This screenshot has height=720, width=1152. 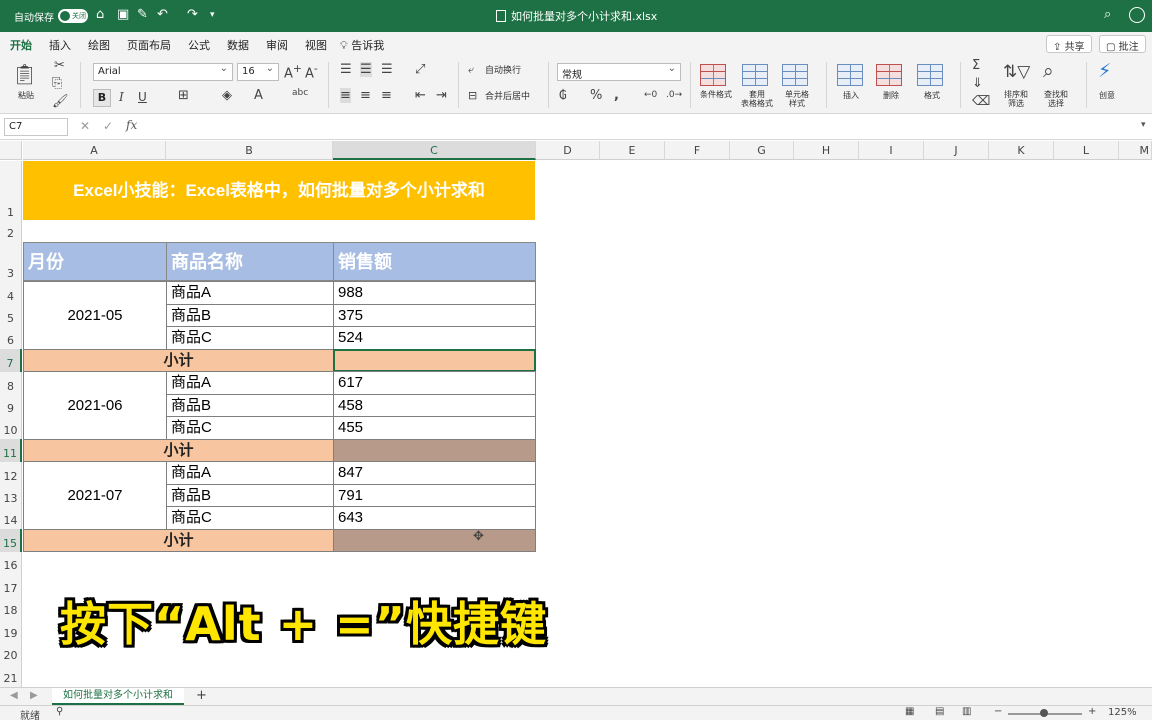 What do you see at coordinates (250, 383) in the screenshot?
I see `product-cell: 商品A` at bounding box center [250, 383].